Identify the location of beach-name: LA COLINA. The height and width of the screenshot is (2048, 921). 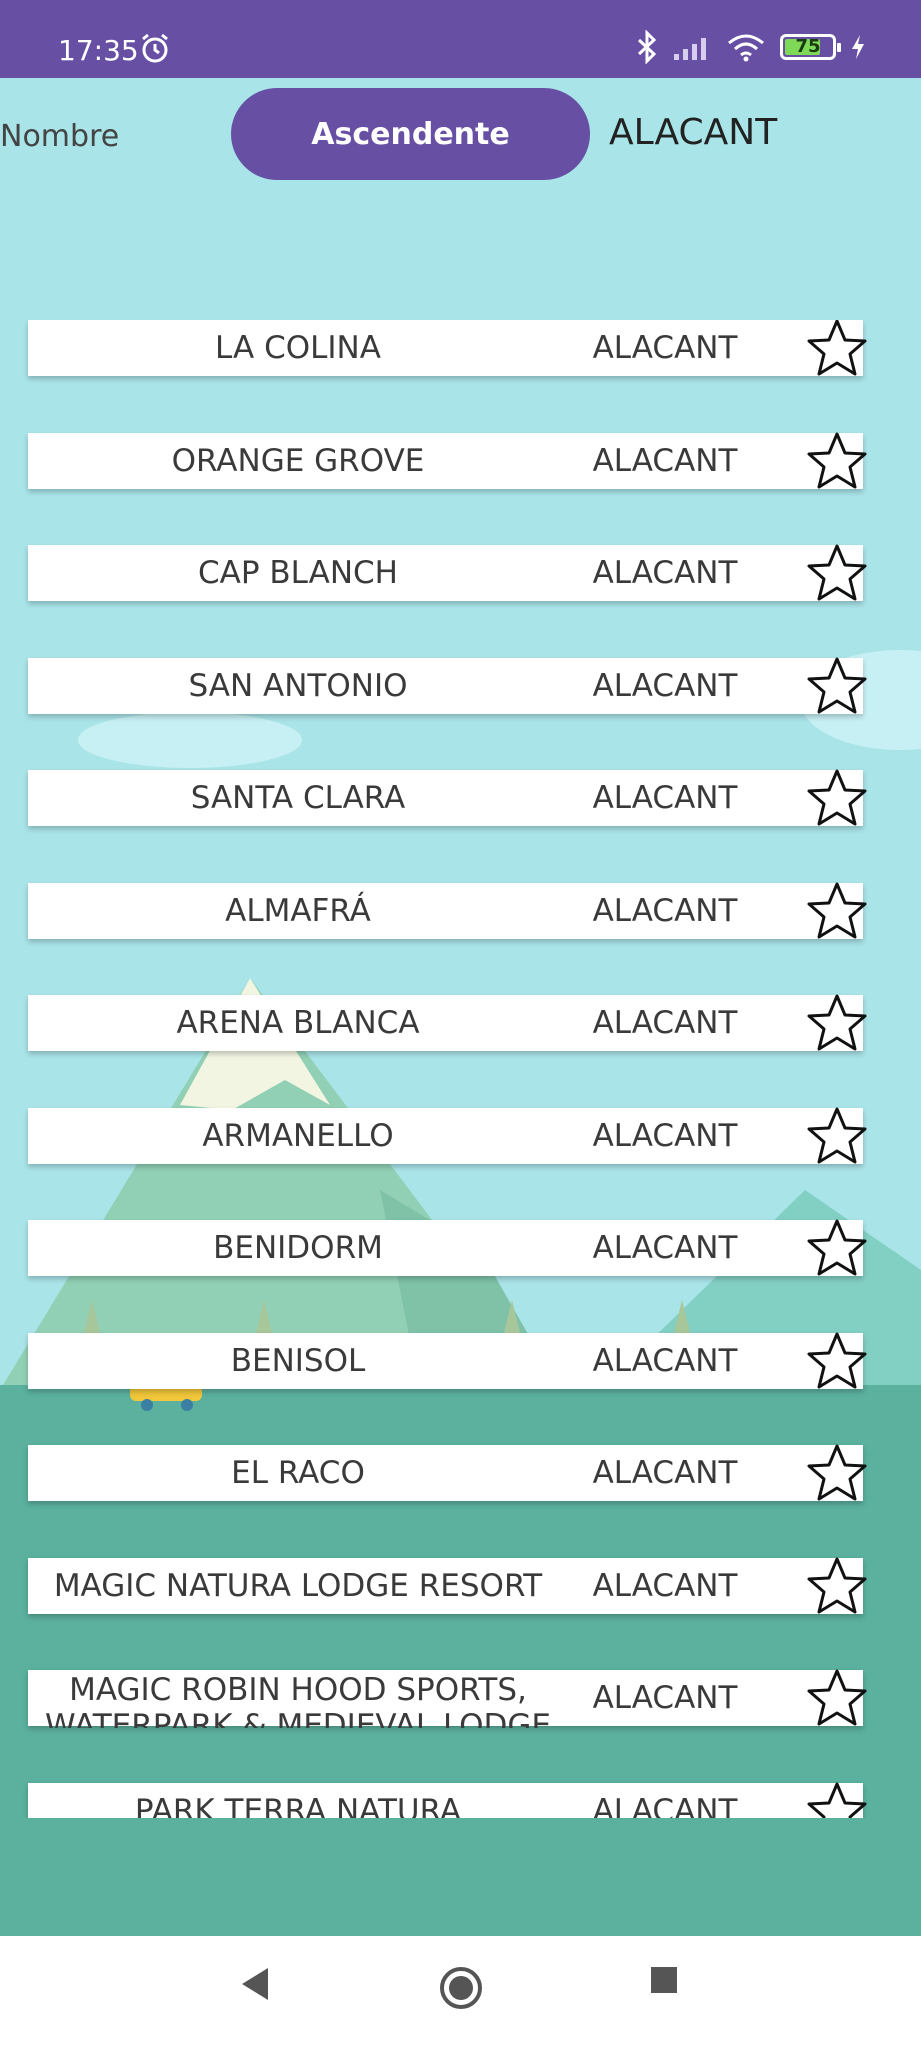
(298, 348).